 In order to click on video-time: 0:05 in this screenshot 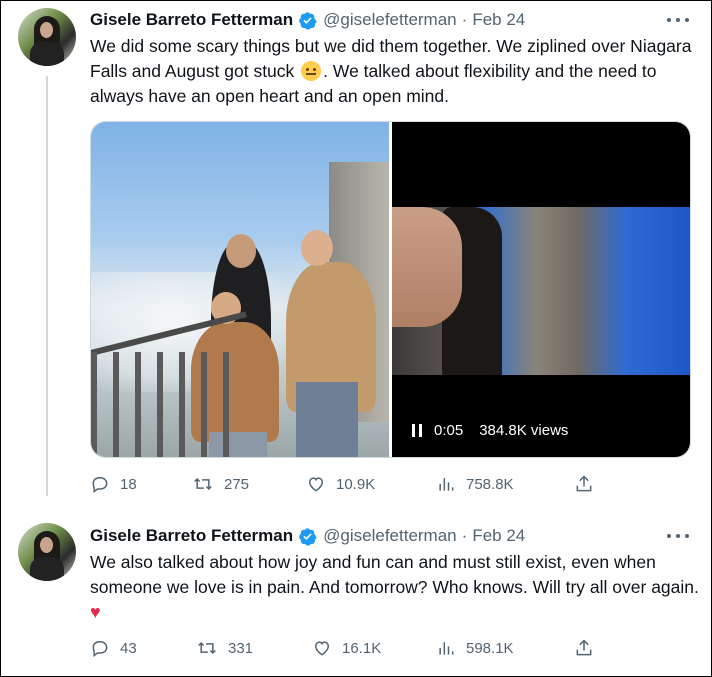, I will do `click(449, 430)`.